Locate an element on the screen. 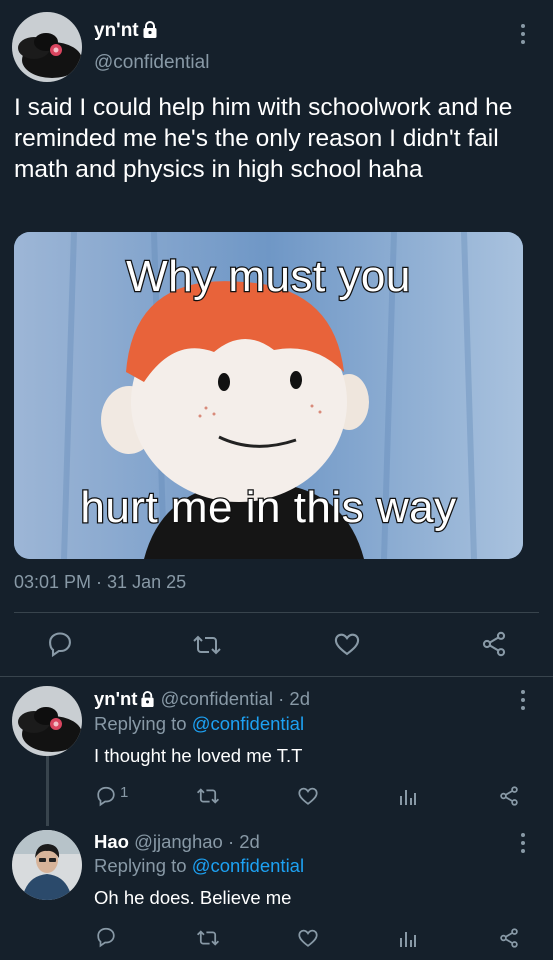  reply-display-name: Hao is located at coordinates (111, 841).